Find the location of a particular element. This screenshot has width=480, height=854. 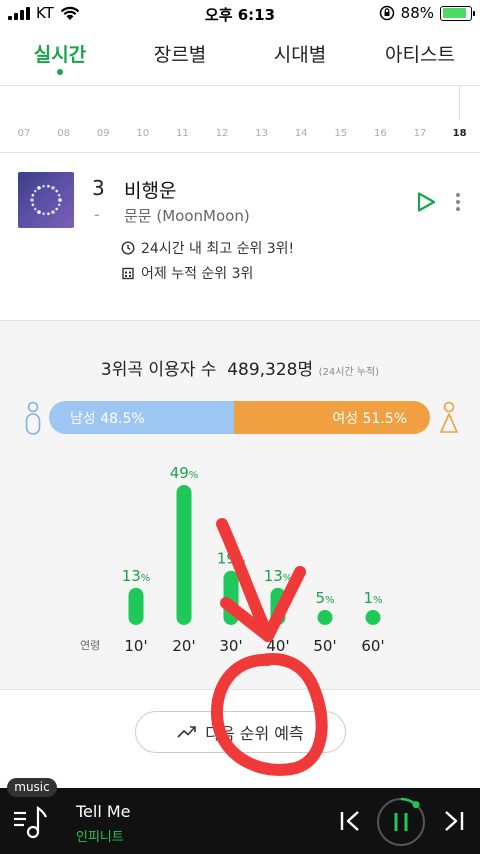

age-category-label: 10' is located at coordinates (135, 646).